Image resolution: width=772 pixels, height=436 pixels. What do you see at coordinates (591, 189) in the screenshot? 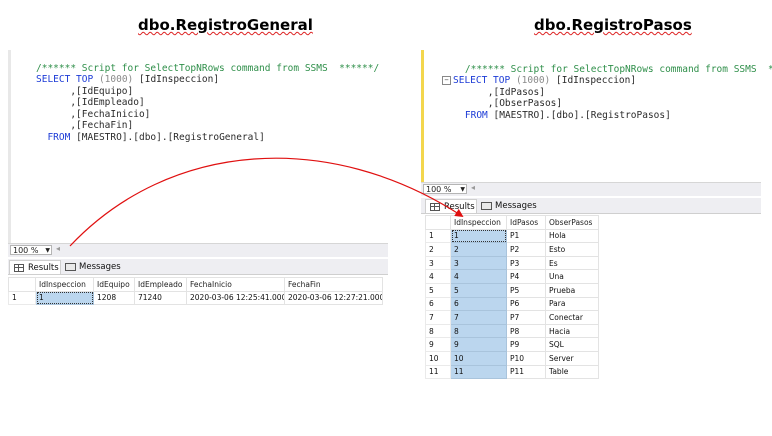
I see `right-zoom-bar: 100 % ▼ ◂` at bounding box center [591, 189].